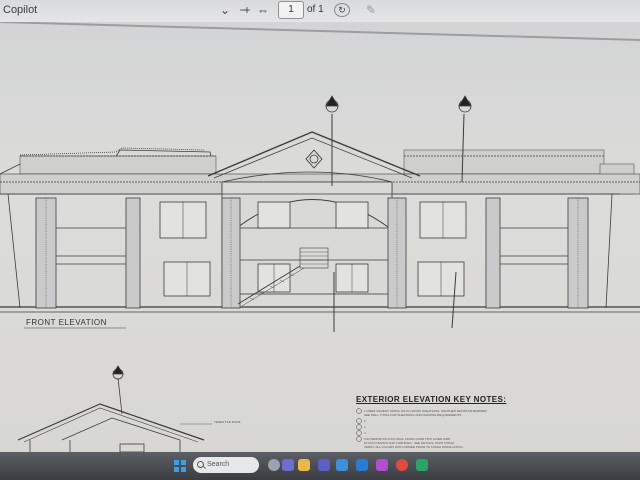  Describe the element at coordinates (304, 465) in the screenshot. I see `file-explorer-icon` at that location.